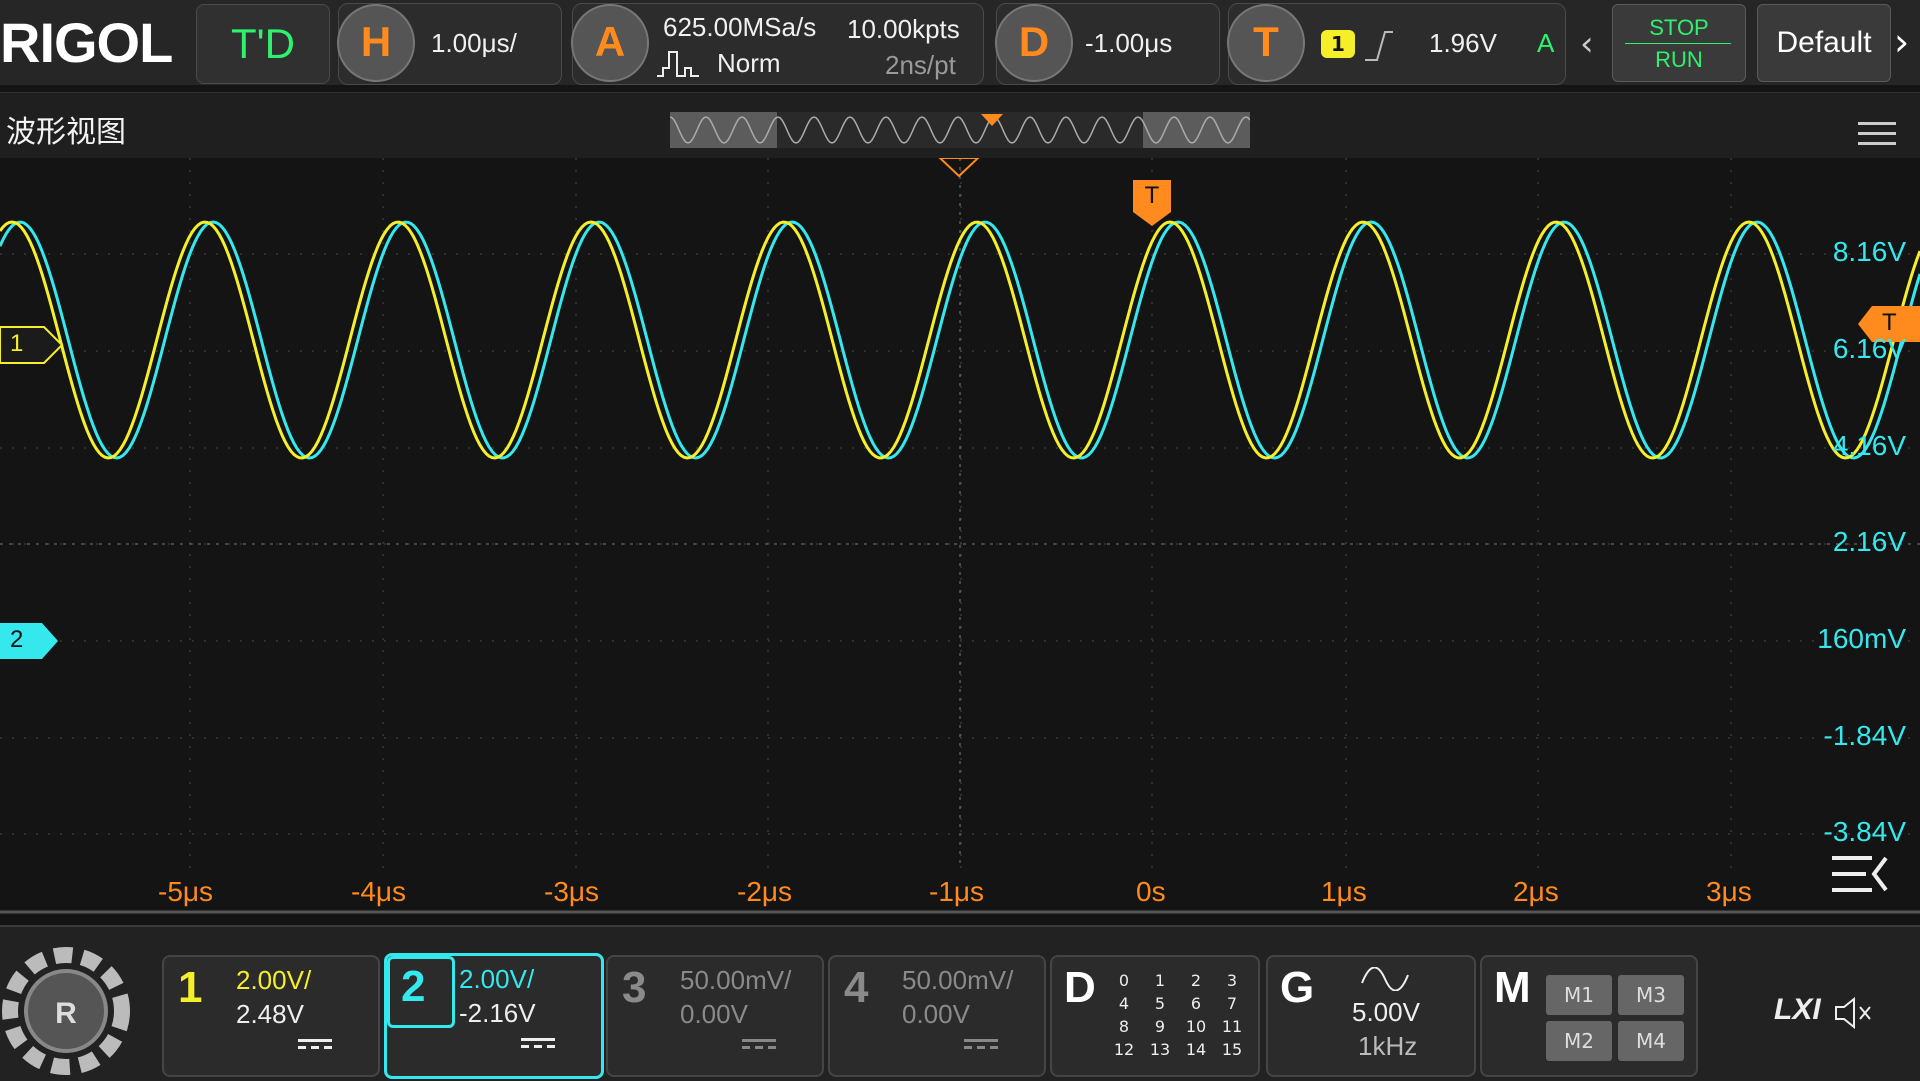 Image resolution: width=1920 pixels, height=1081 pixels. I want to click on channel-4-number: 4, so click(856, 987).